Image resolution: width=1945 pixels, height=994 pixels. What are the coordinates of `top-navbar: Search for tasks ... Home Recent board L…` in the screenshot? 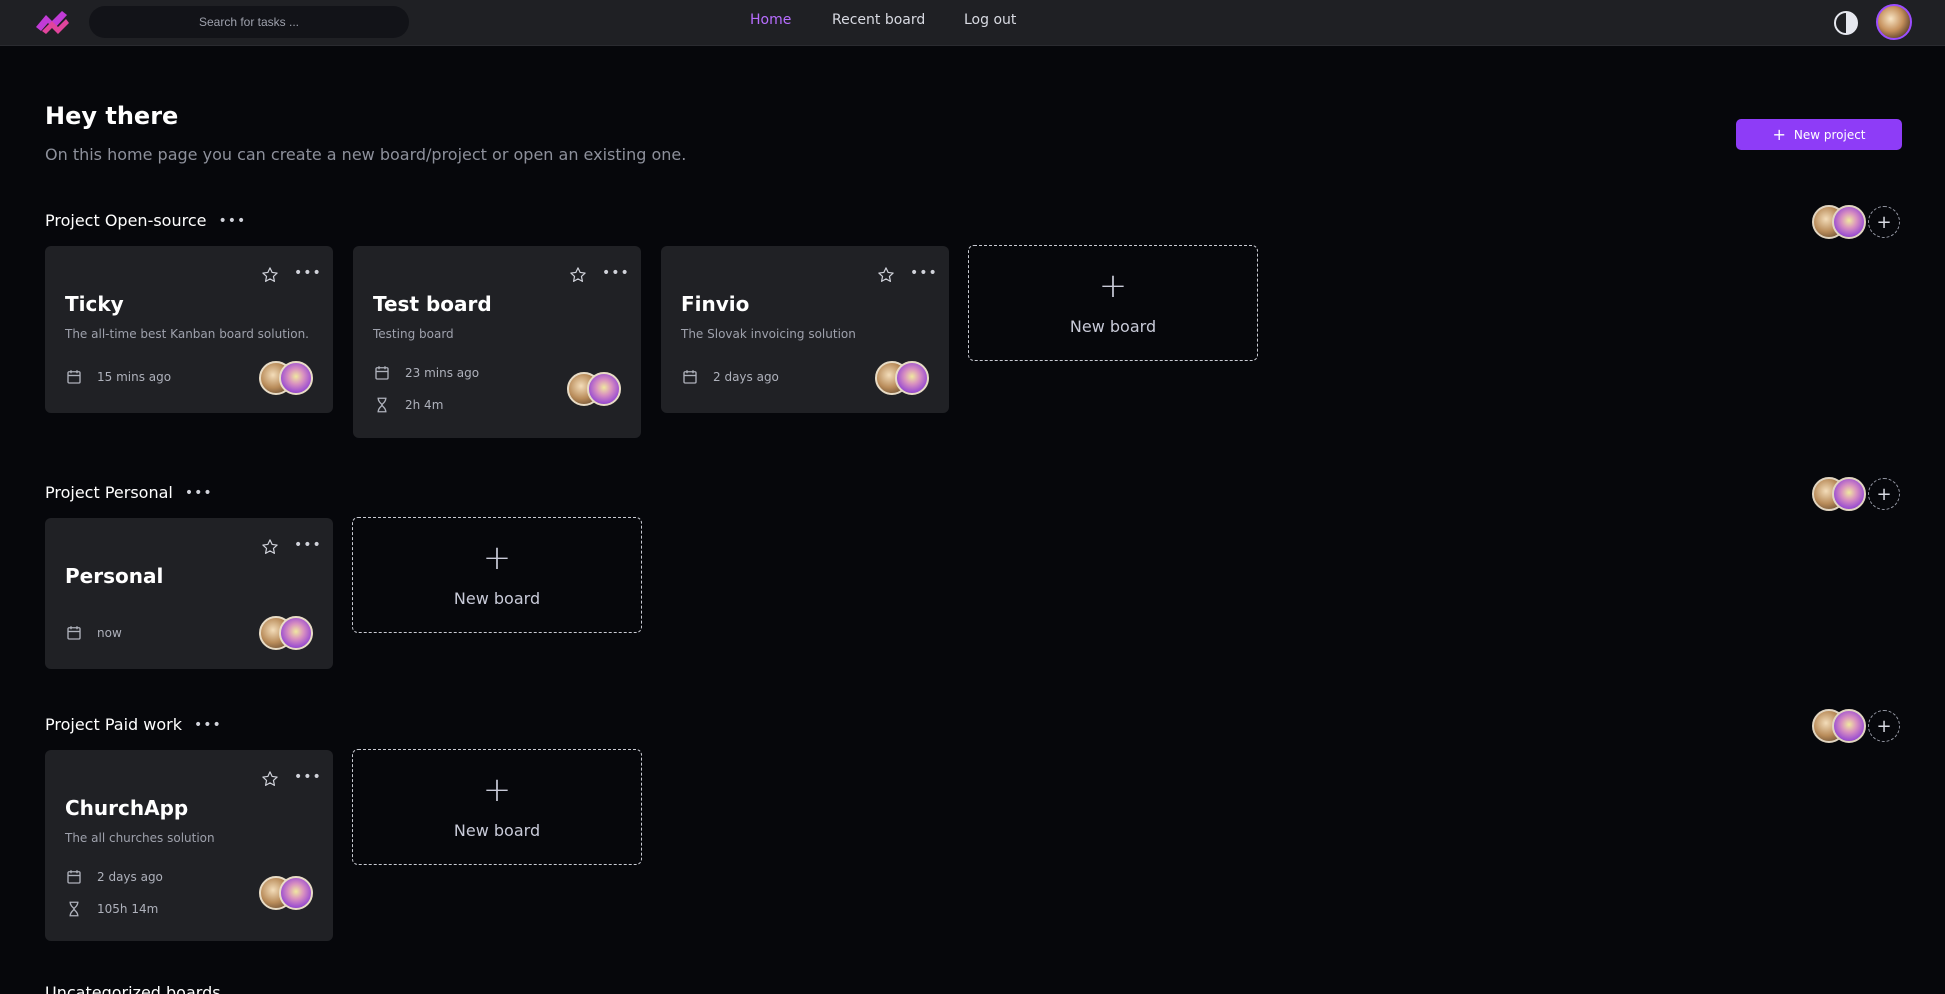 It's located at (972, 23).